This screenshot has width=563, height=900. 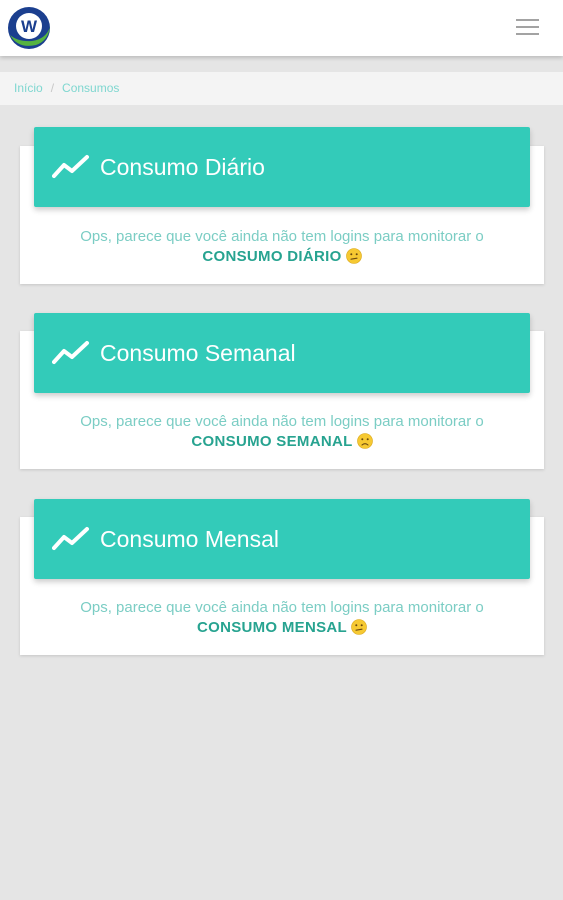 I want to click on app-logo: W, so click(x=29, y=28).